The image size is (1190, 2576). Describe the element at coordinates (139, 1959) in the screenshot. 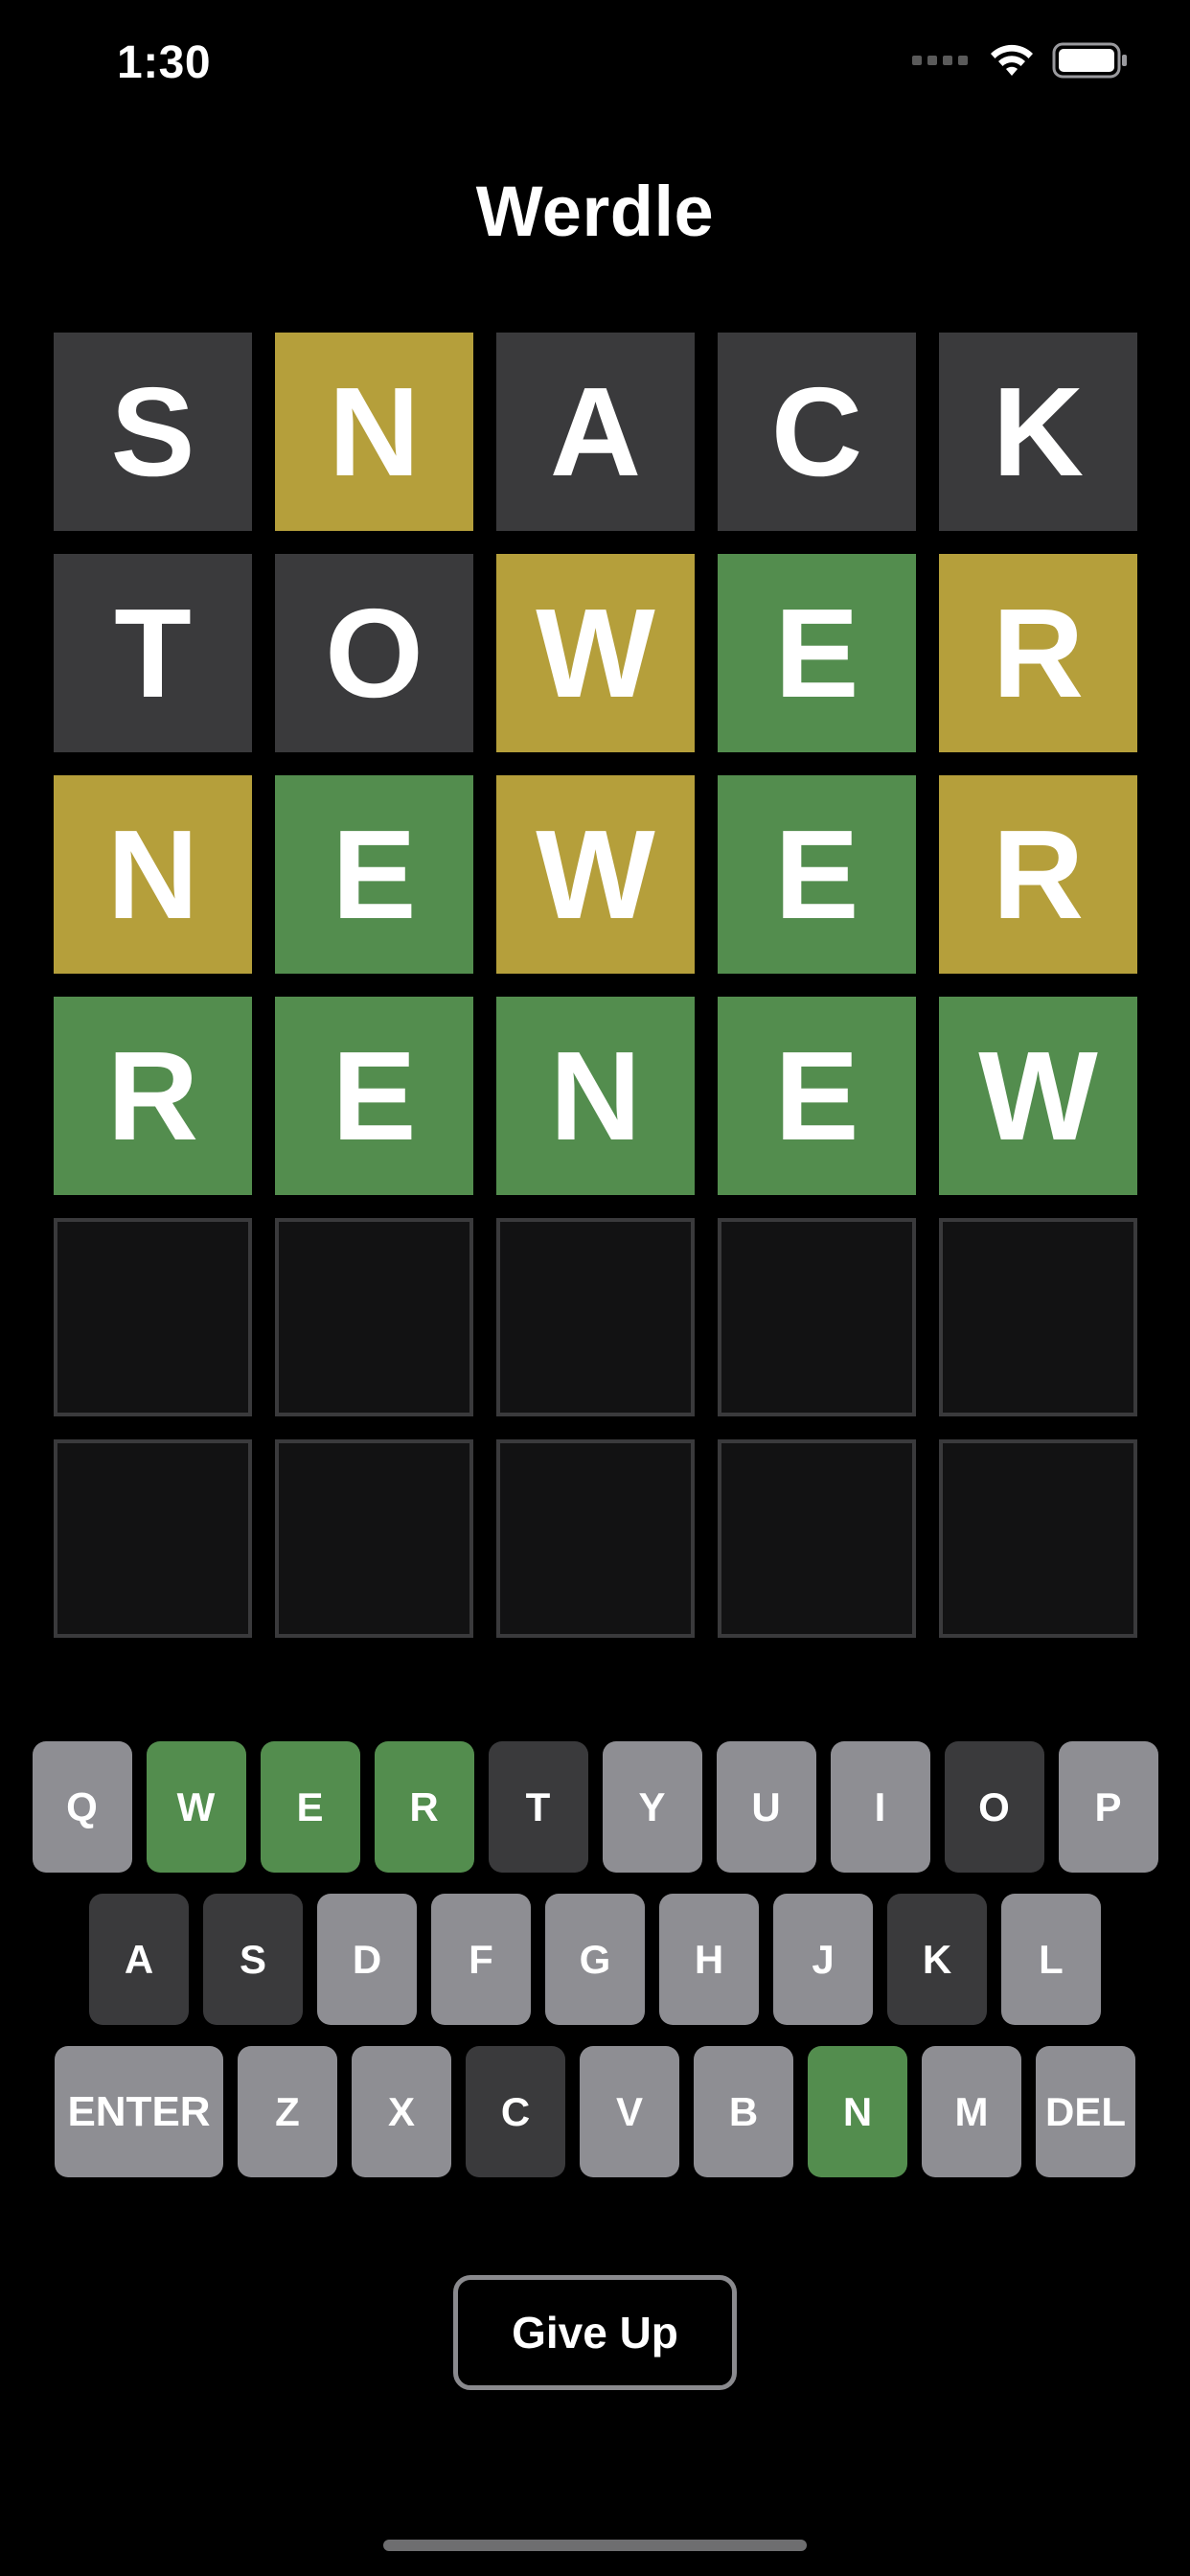

I see `key-a: A` at that location.